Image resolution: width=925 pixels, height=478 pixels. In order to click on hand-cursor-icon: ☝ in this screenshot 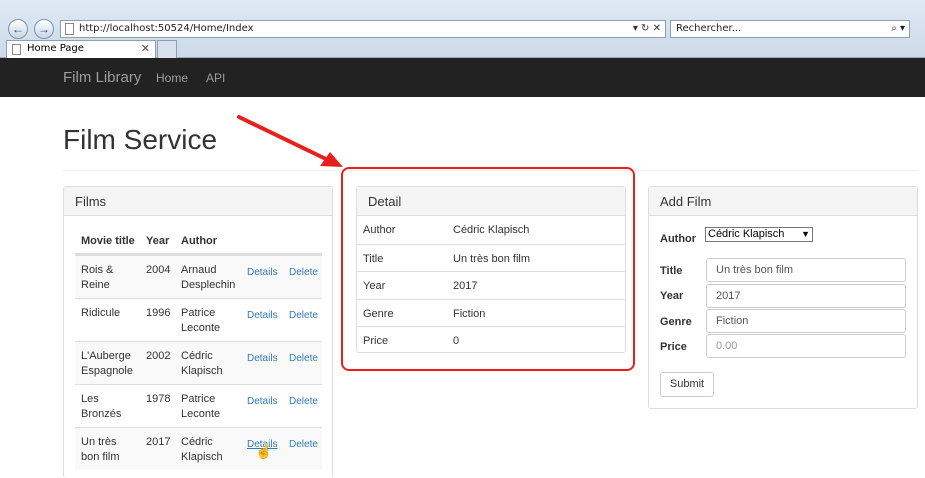, I will do `click(264, 451)`.